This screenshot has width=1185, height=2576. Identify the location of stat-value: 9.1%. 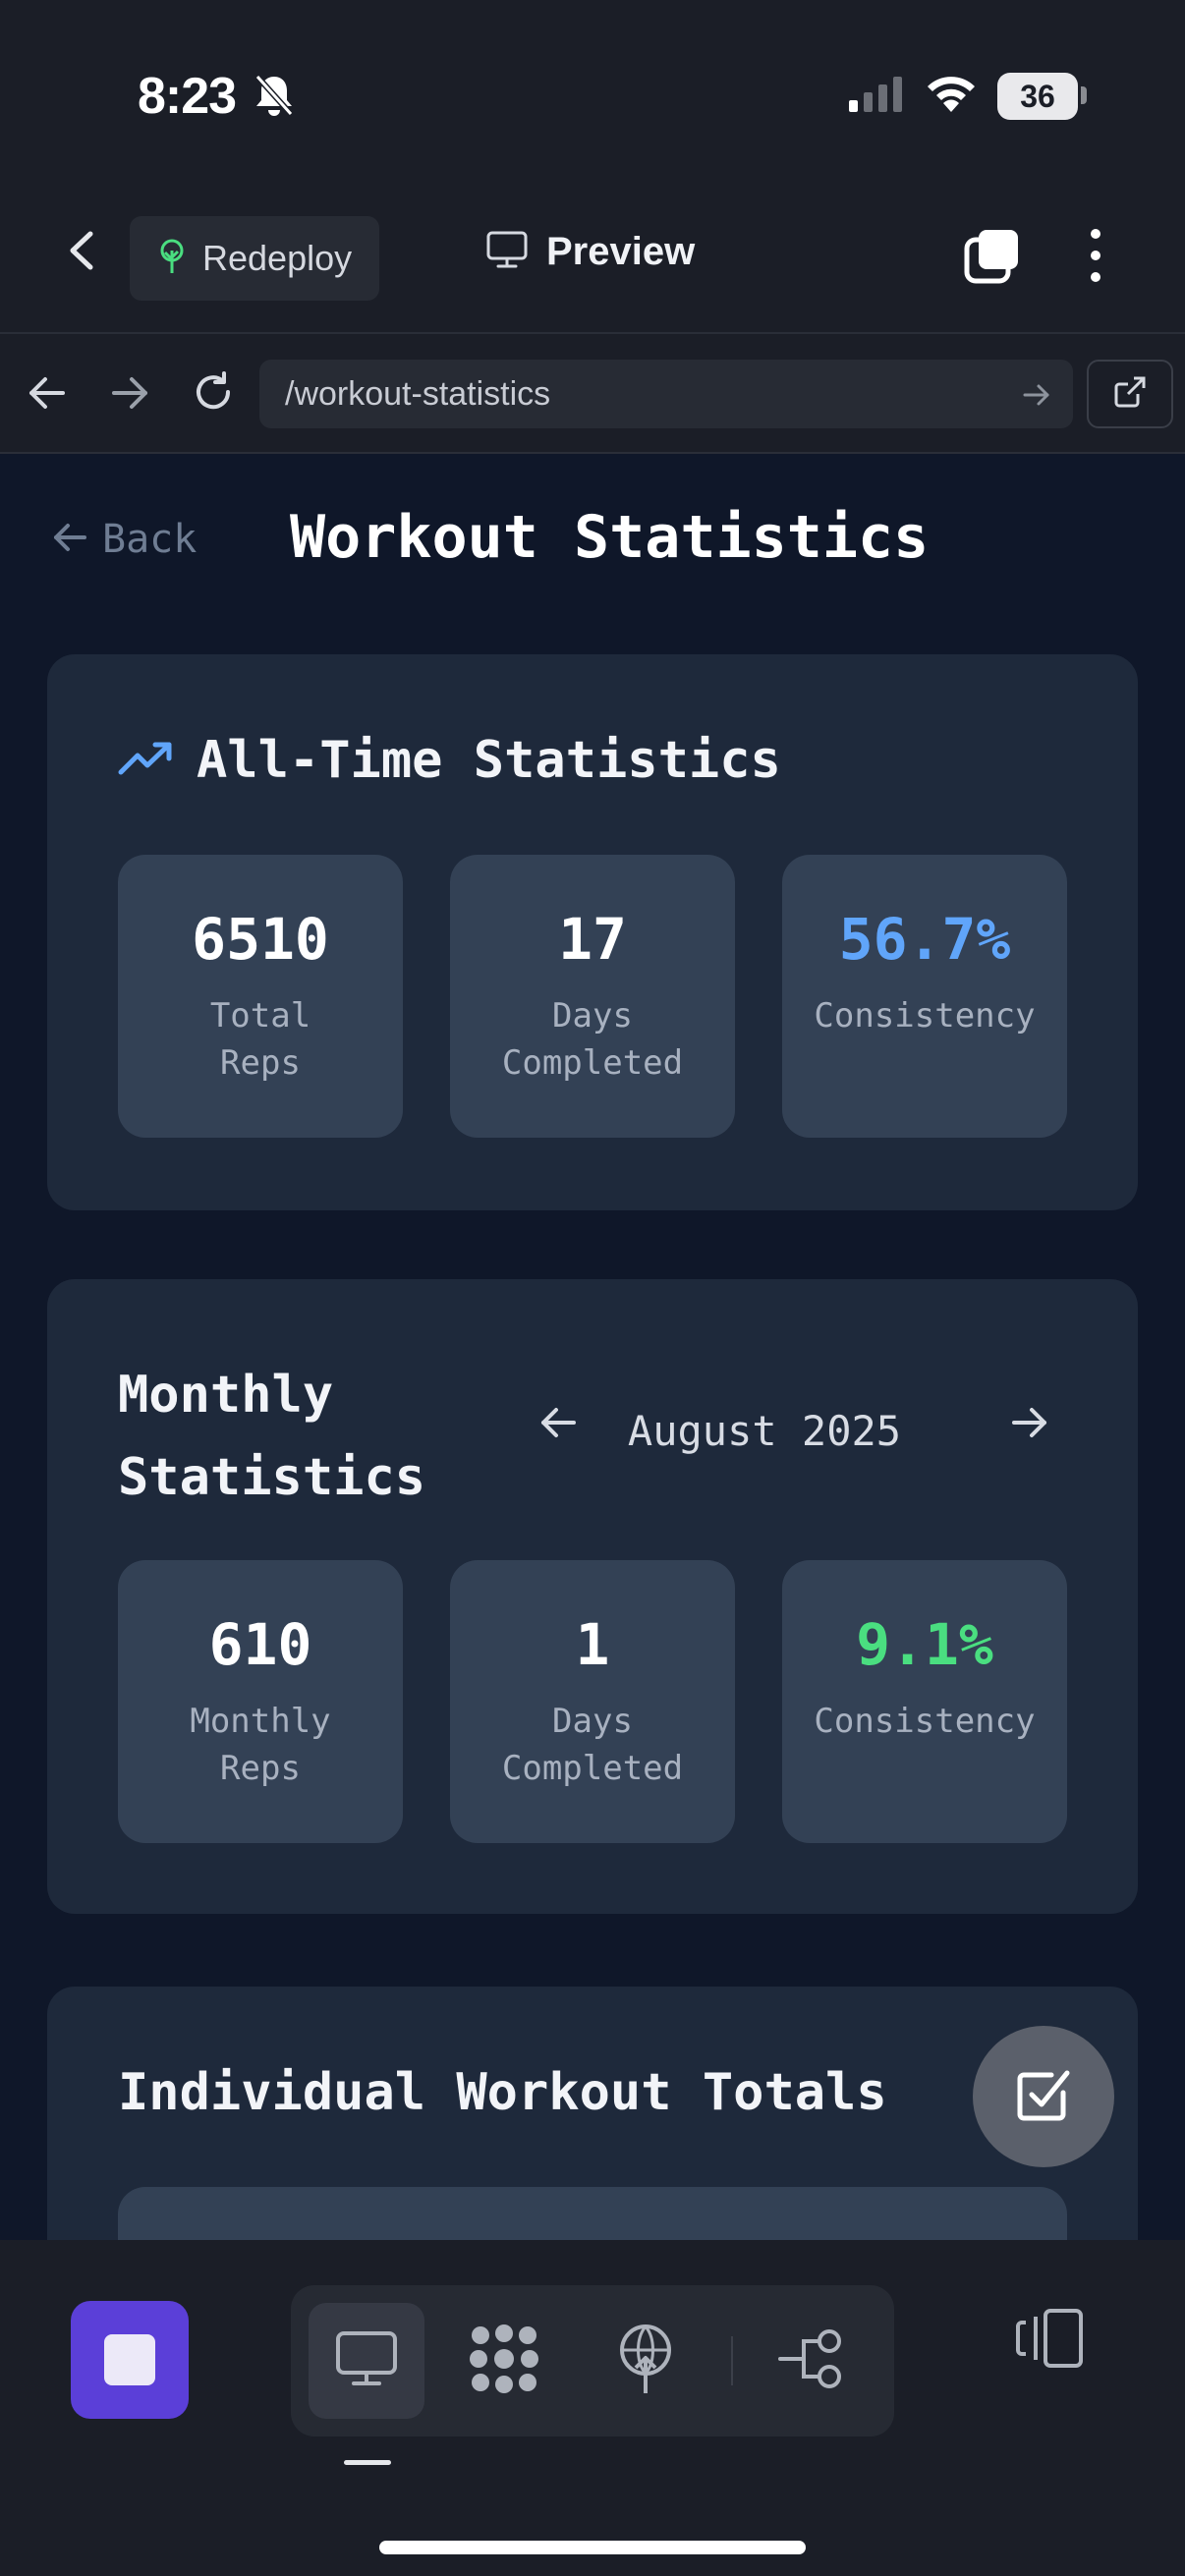
(925, 1644).